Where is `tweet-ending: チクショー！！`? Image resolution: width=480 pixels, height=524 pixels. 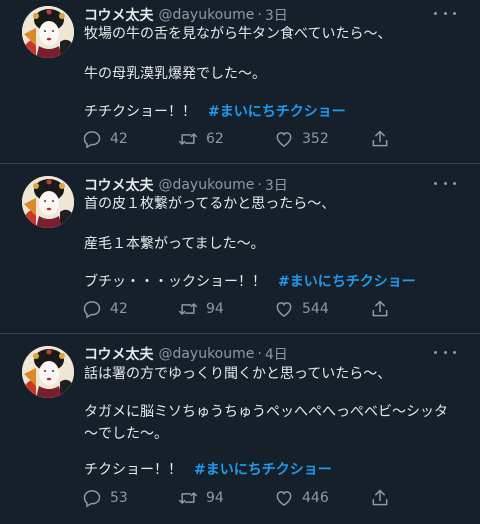 tweet-ending: チクショー！！ is located at coordinates (133, 470).